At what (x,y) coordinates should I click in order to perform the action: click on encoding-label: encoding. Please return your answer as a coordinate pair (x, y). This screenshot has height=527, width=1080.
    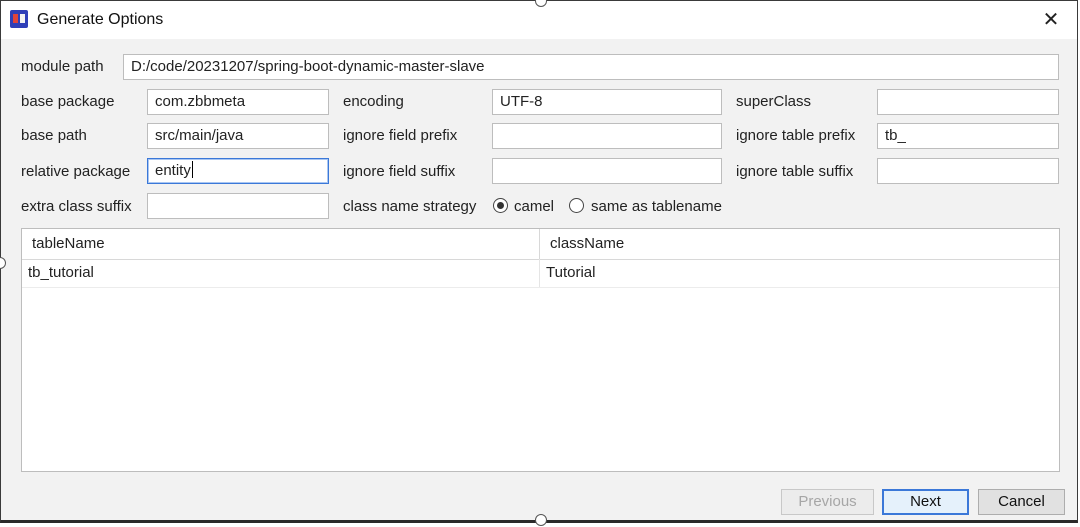
    Looking at the image, I should click on (373, 101).